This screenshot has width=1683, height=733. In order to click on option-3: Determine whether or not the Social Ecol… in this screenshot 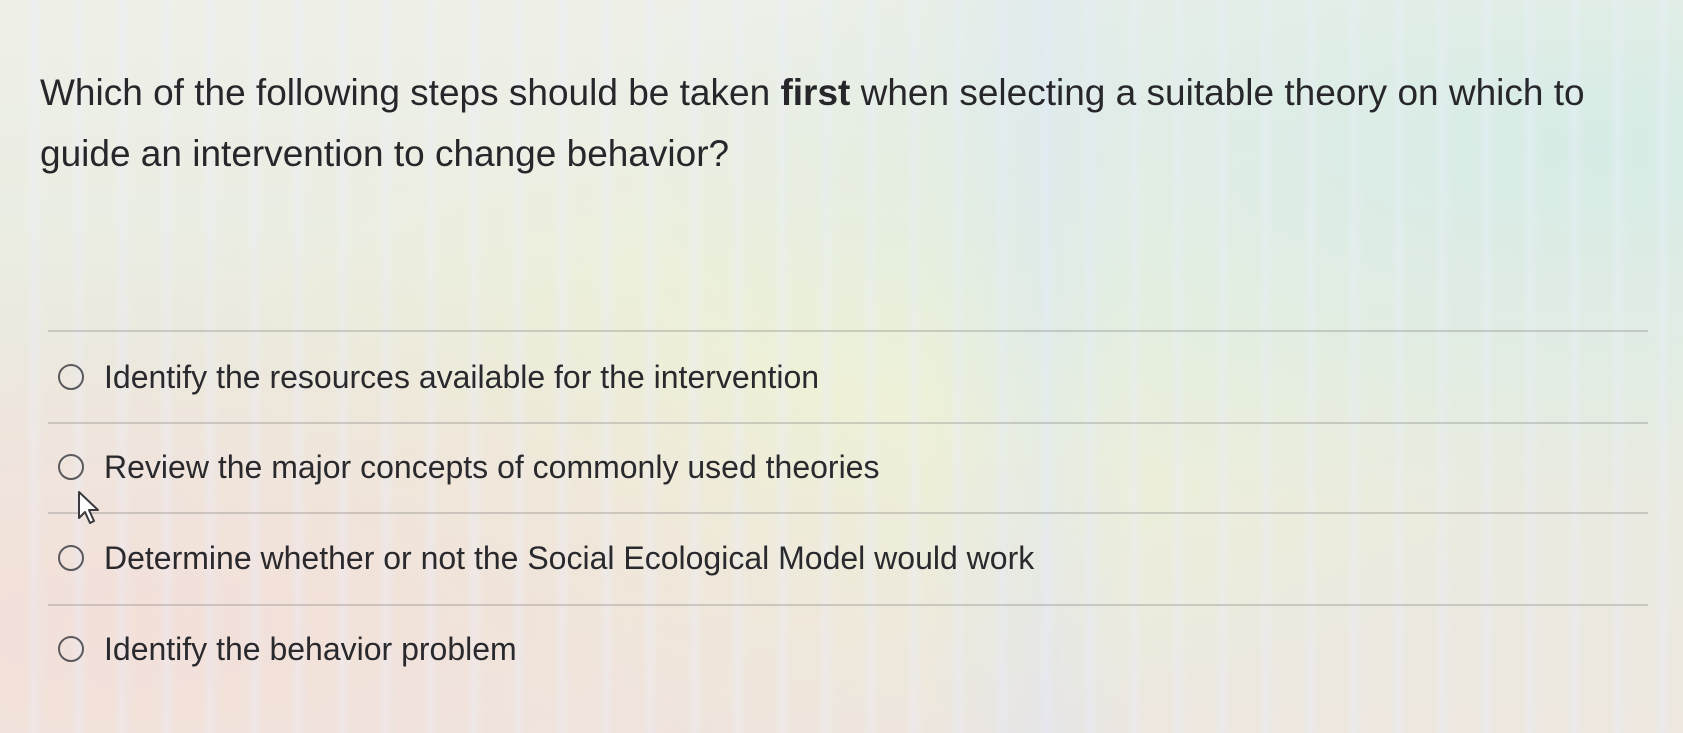, I will do `click(546, 558)`.